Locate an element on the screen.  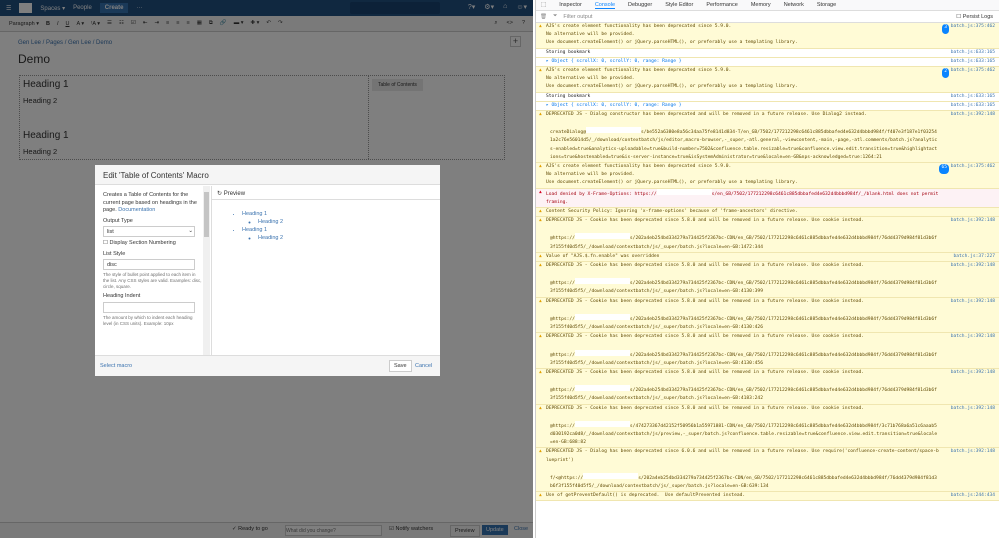
trash-icon: 🗑 is located at coordinates (543, 17).